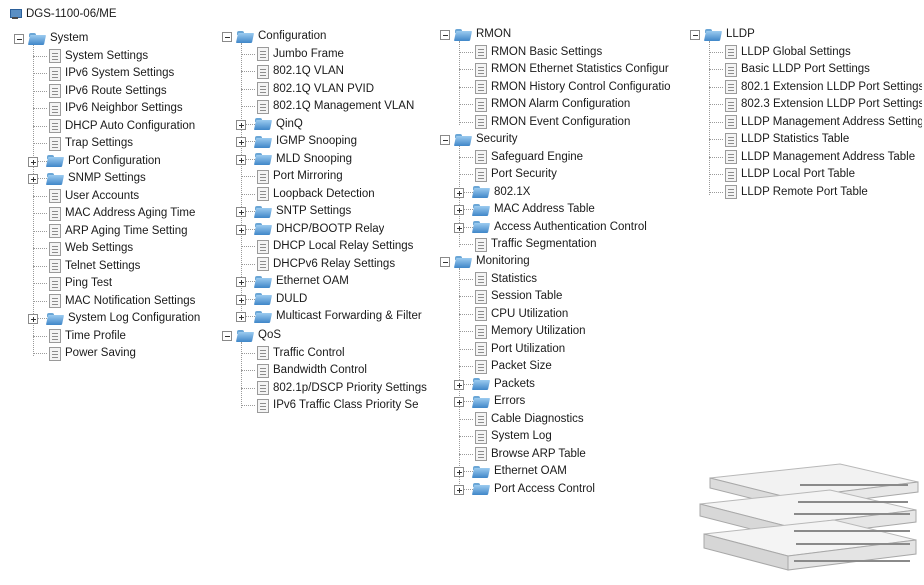  Describe the element at coordinates (571, 87) in the screenshot. I see `tree-item-rmon-history-control-configuratio: RMON History Control Configuratio` at that location.